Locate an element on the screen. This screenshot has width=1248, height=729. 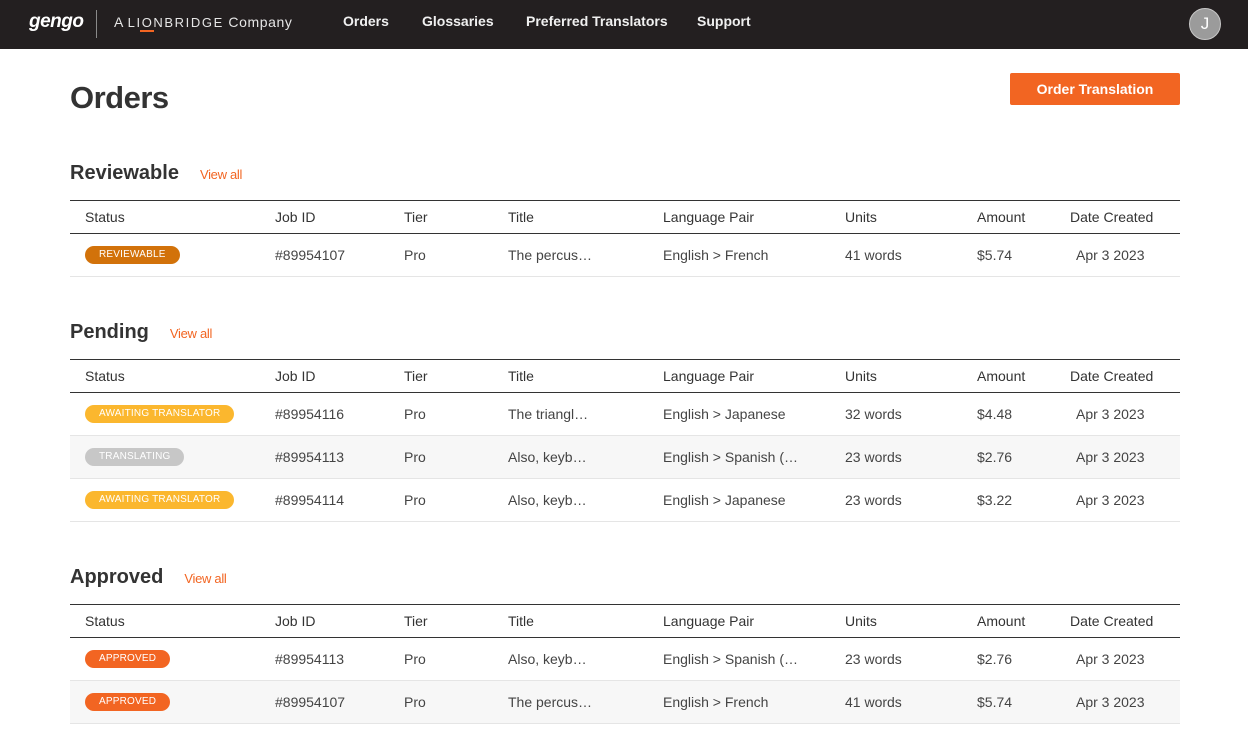
lionbridge-company-label: A LIONBRIDGE Company is located at coordinates (203, 22).